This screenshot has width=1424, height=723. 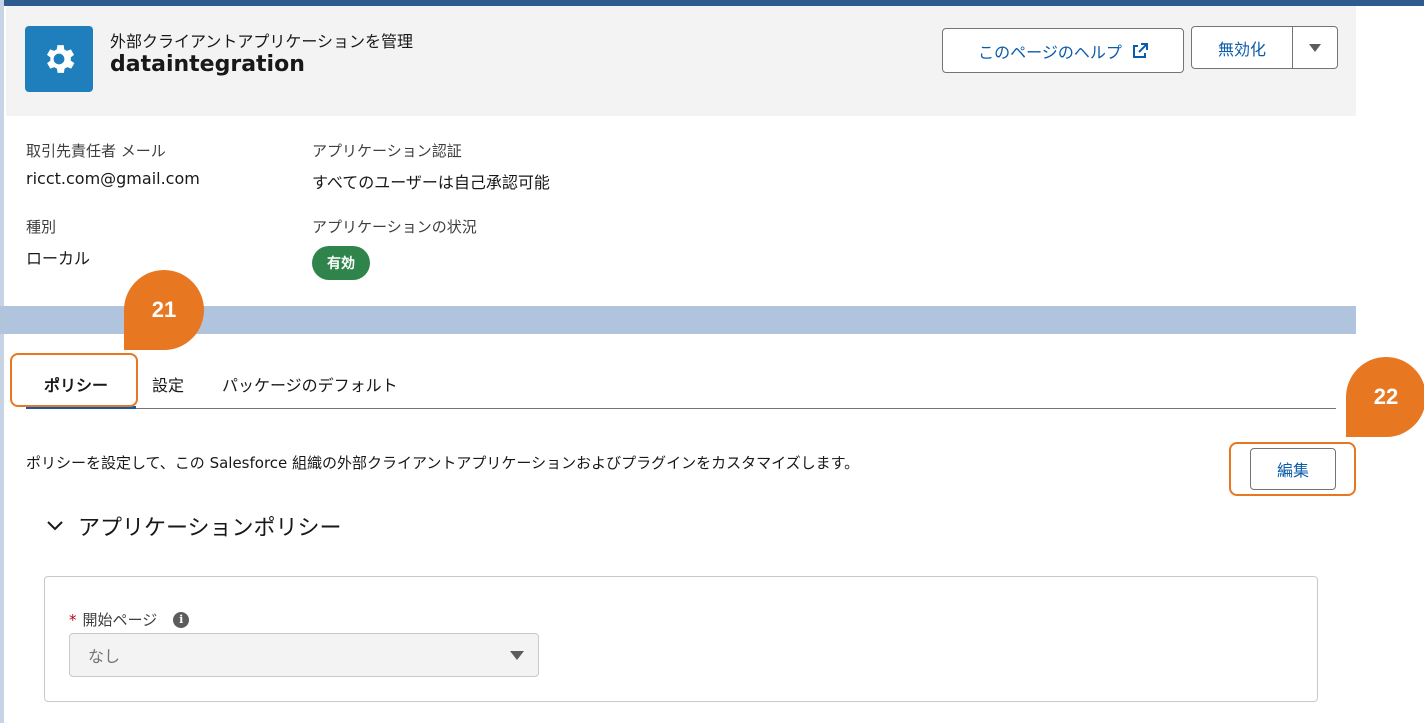 What do you see at coordinates (341, 263) in the screenshot?
I see `status-badge: 有効` at bounding box center [341, 263].